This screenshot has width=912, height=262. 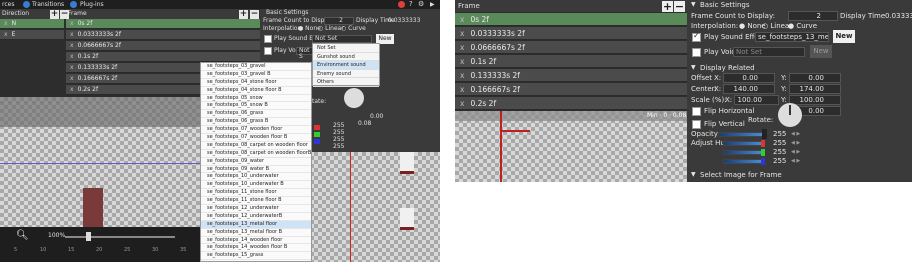 What do you see at coordinates (256, 67) in the screenshot?
I see `sound-list-item: se_footsteps_03_gravel` at bounding box center [256, 67].